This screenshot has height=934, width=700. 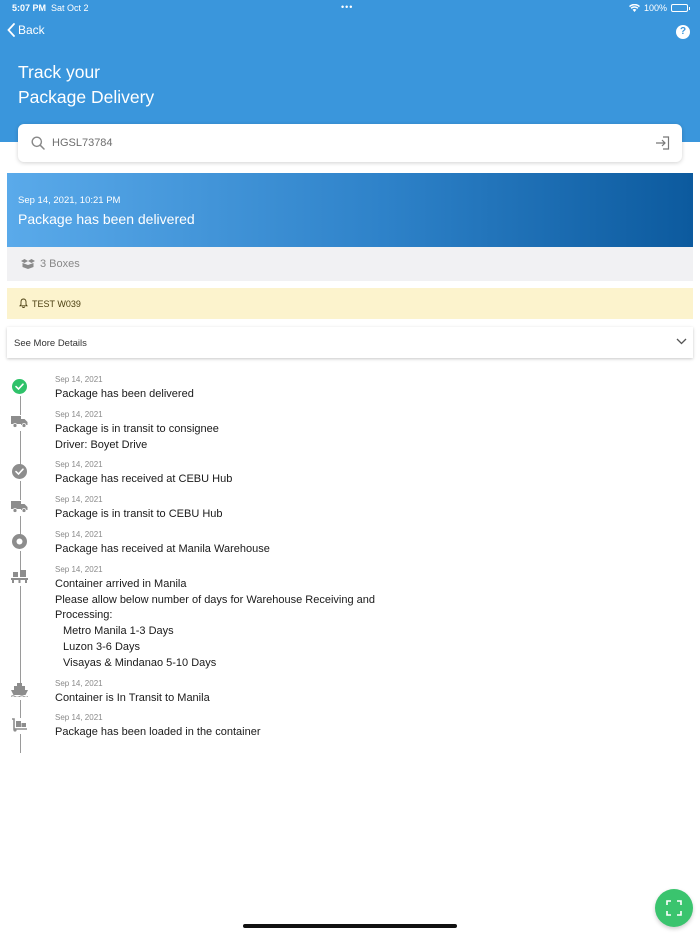 What do you see at coordinates (84, 615) in the screenshot?
I see `timeline-line: Processing:` at bounding box center [84, 615].